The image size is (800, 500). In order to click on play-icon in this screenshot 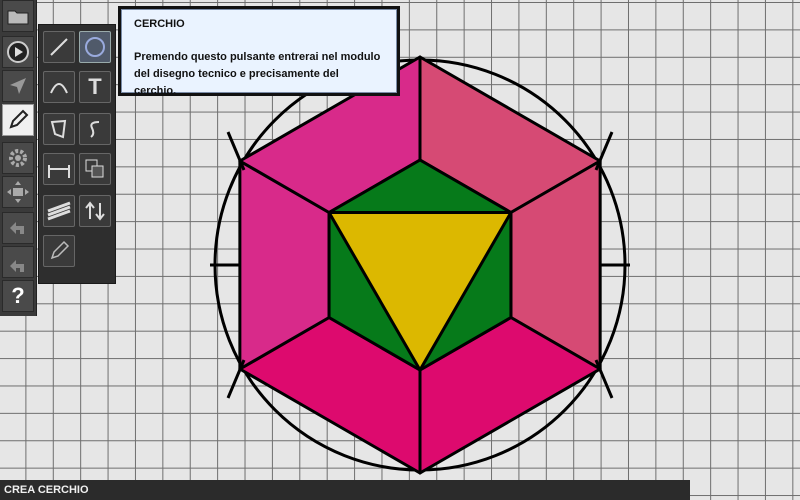, I will do `click(18, 52)`.